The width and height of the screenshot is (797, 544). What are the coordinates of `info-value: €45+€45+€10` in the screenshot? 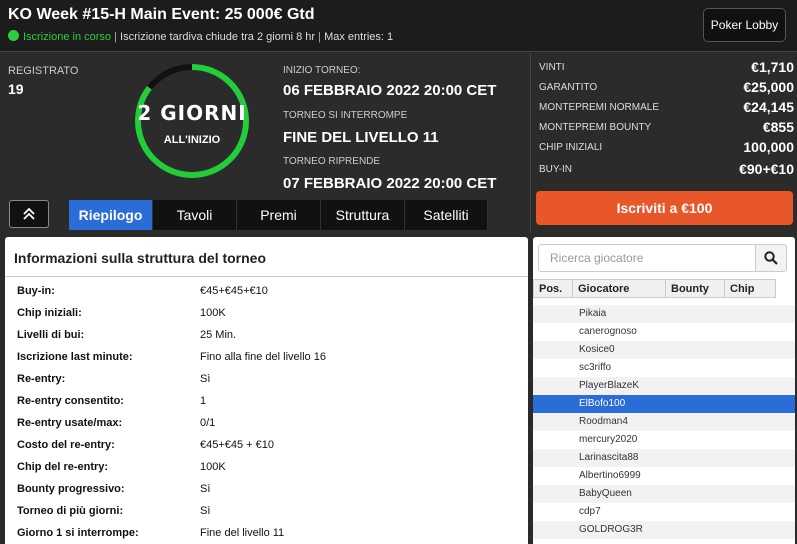 It's located at (234, 291).